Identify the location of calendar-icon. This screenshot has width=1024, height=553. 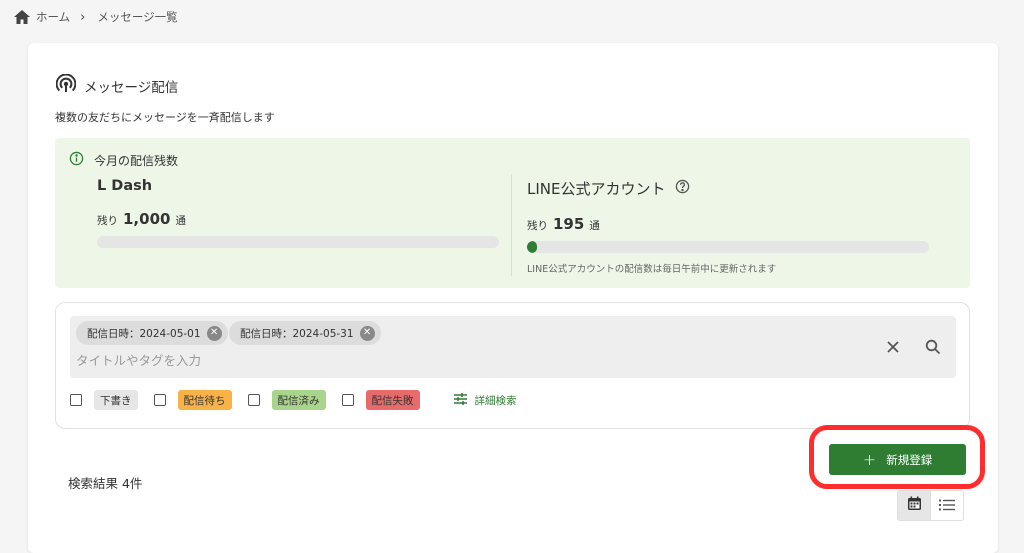
(914, 505).